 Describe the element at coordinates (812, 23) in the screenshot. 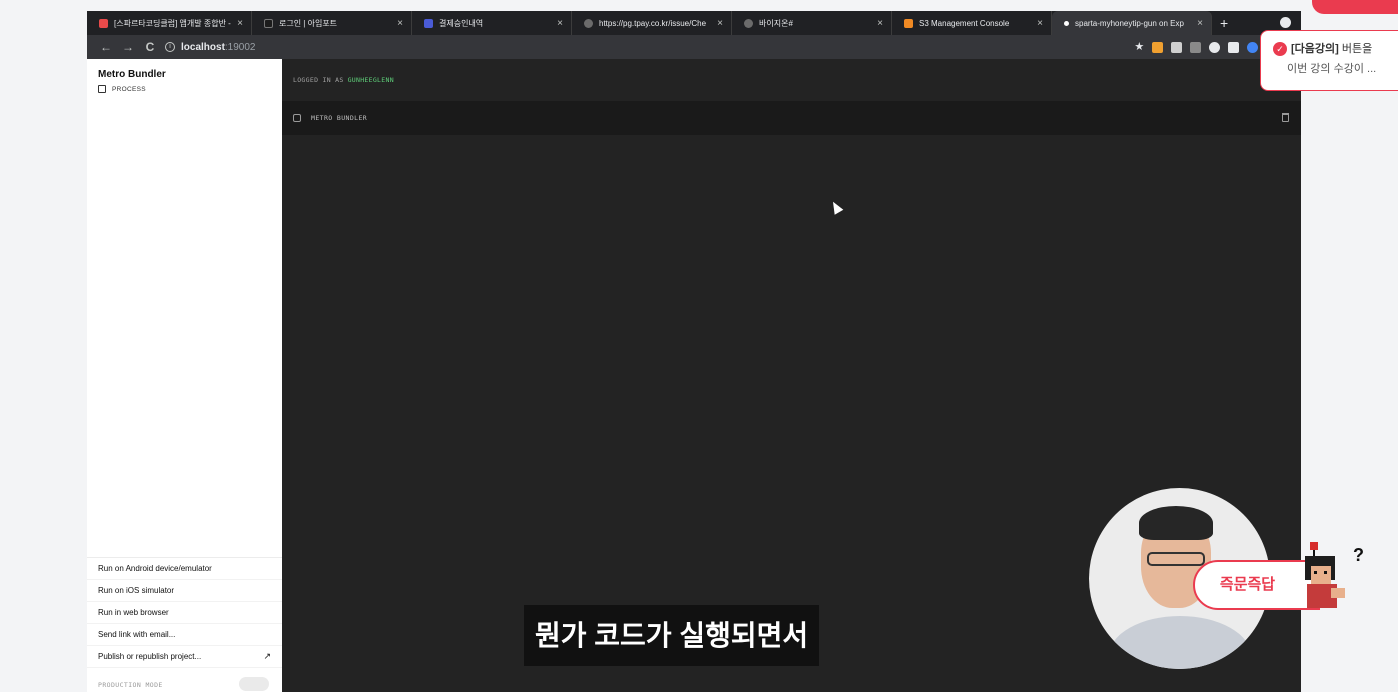

I see `tab-byzion: 바이지온# ×` at that location.